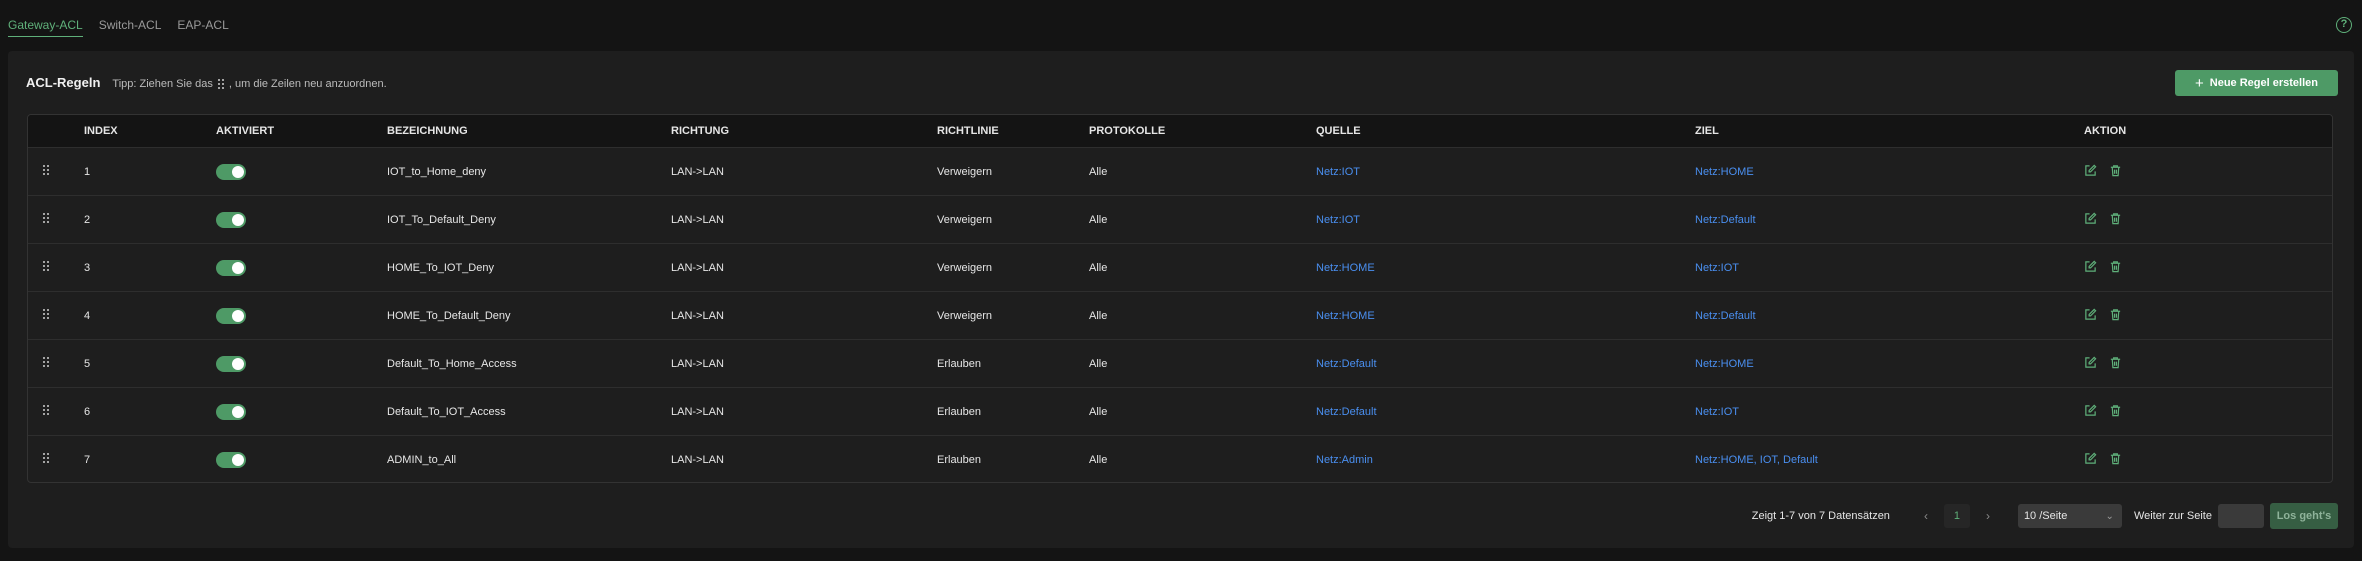 The width and height of the screenshot is (2362, 561). I want to click on plus-icon: +, so click(2199, 83).